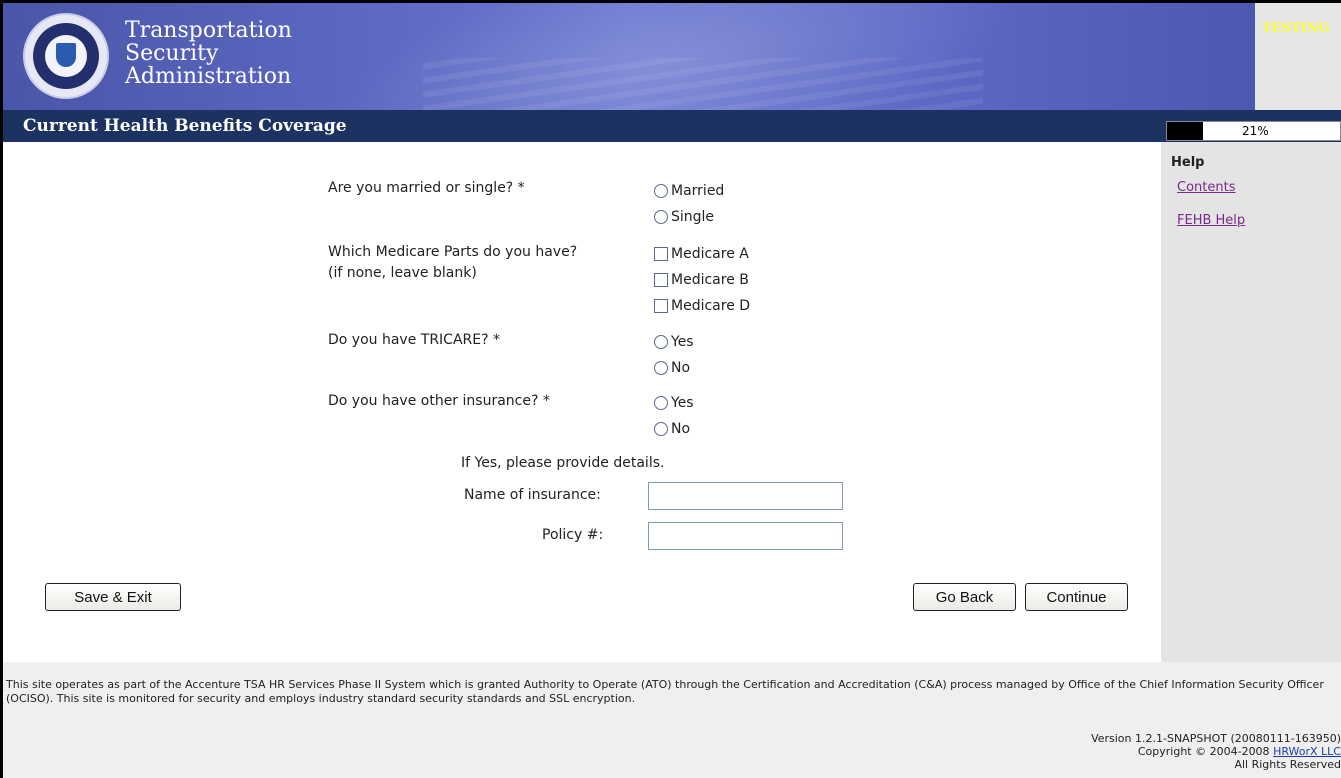 This screenshot has width=1341, height=778. Describe the element at coordinates (710, 254) in the screenshot. I see `medicare-a-label: Medicare A` at that location.